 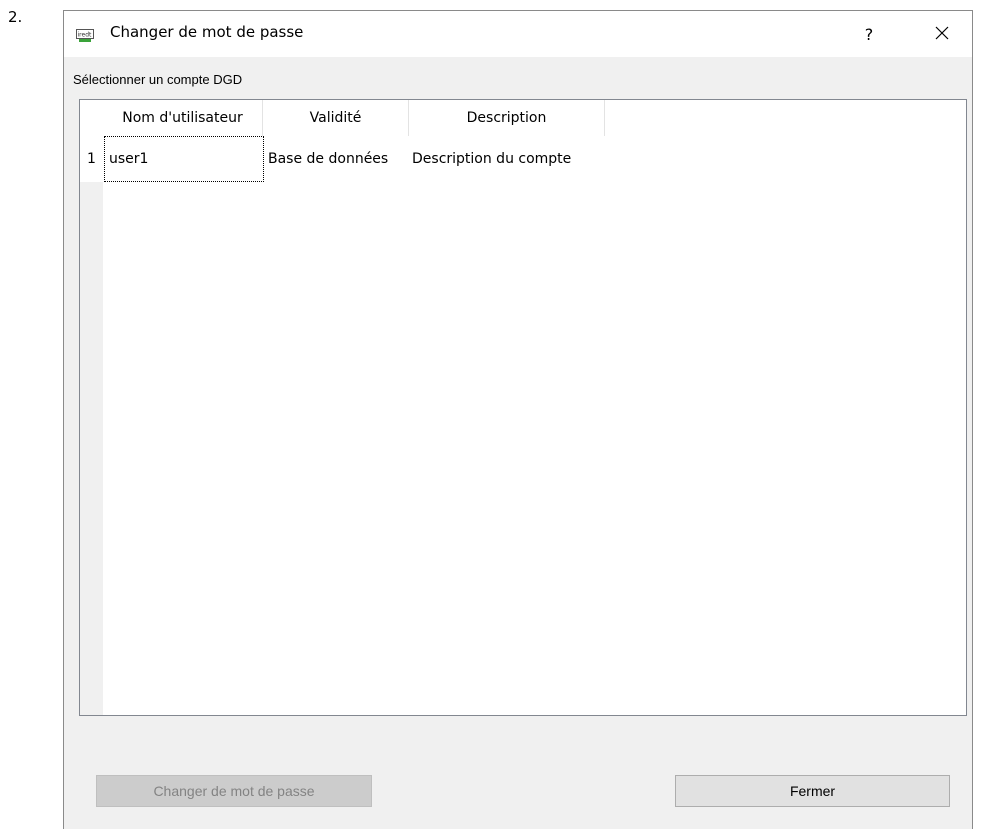 What do you see at coordinates (518, 34) in the screenshot?
I see `title-bar: iredt Changer de mot de passe ?` at bounding box center [518, 34].